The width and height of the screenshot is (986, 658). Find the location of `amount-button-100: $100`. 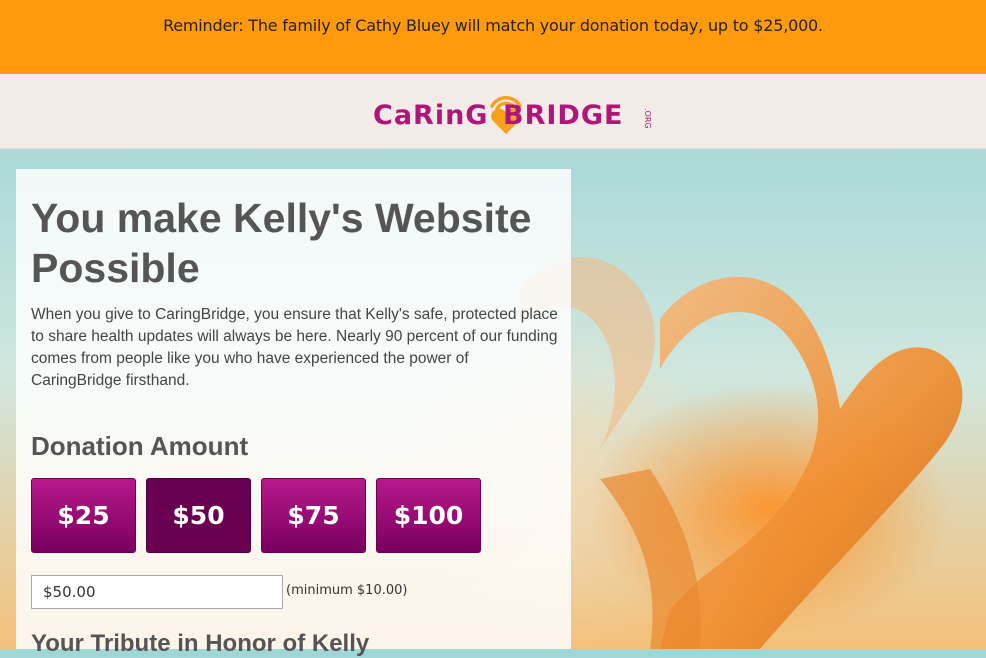

amount-button-100: $100 is located at coordinates (428, 515).